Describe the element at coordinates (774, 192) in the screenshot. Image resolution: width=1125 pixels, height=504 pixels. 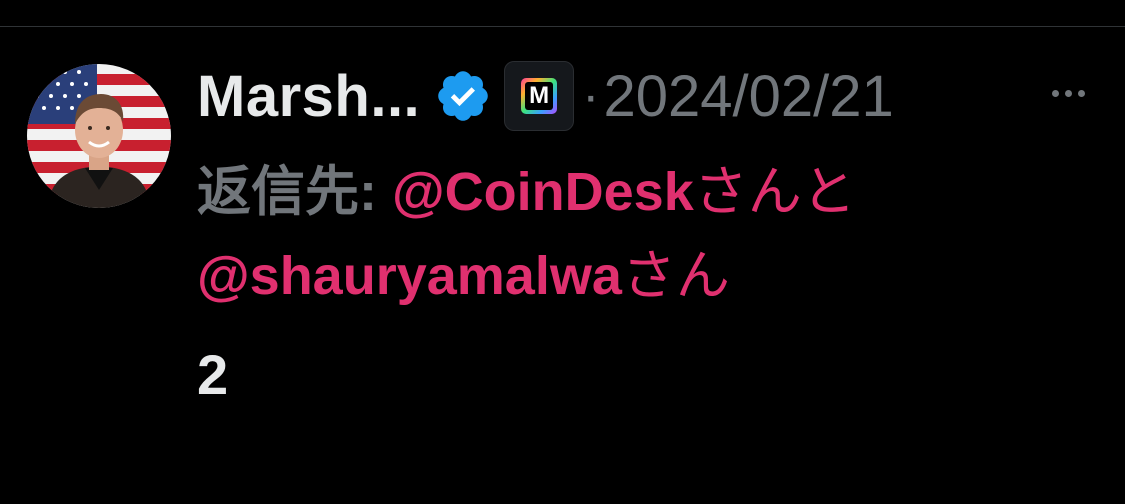
I see `reply-connector: さんと` at that location.